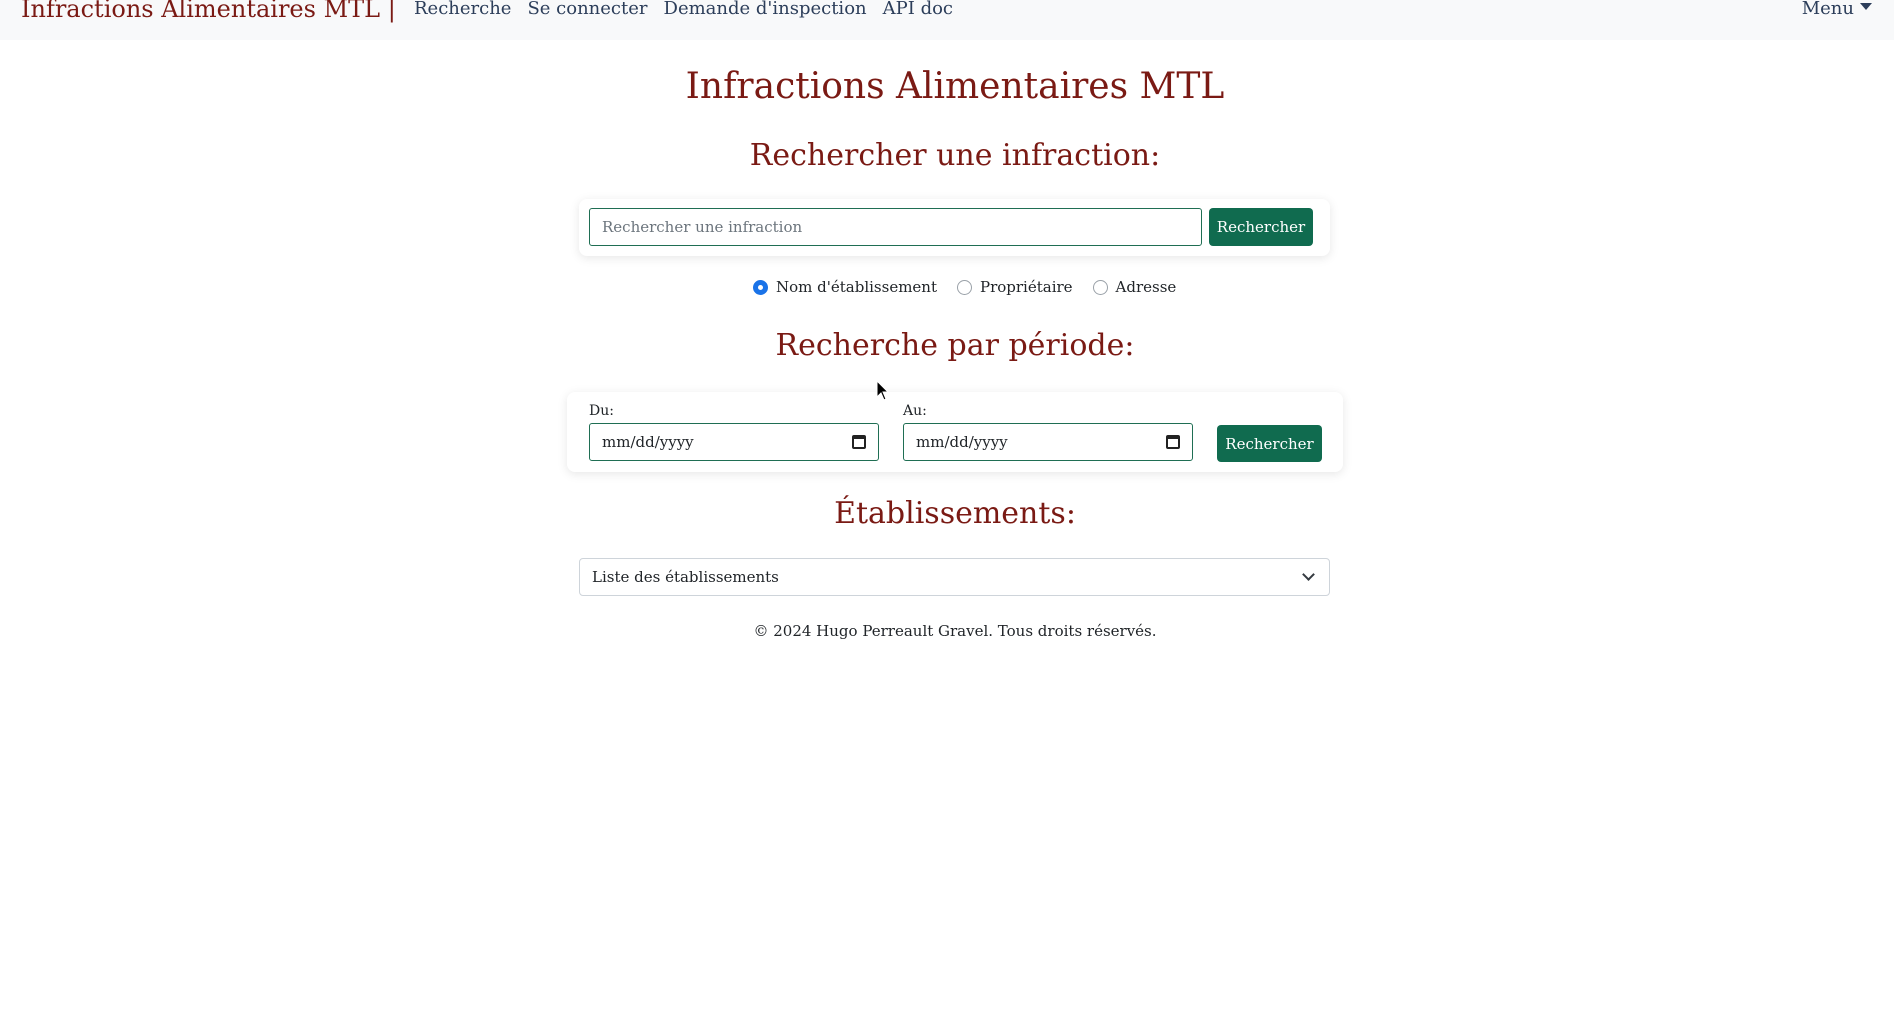  Describe the element at coordinates (760, 287) in the screenshot. I see `radio-checked-icon` at that location.